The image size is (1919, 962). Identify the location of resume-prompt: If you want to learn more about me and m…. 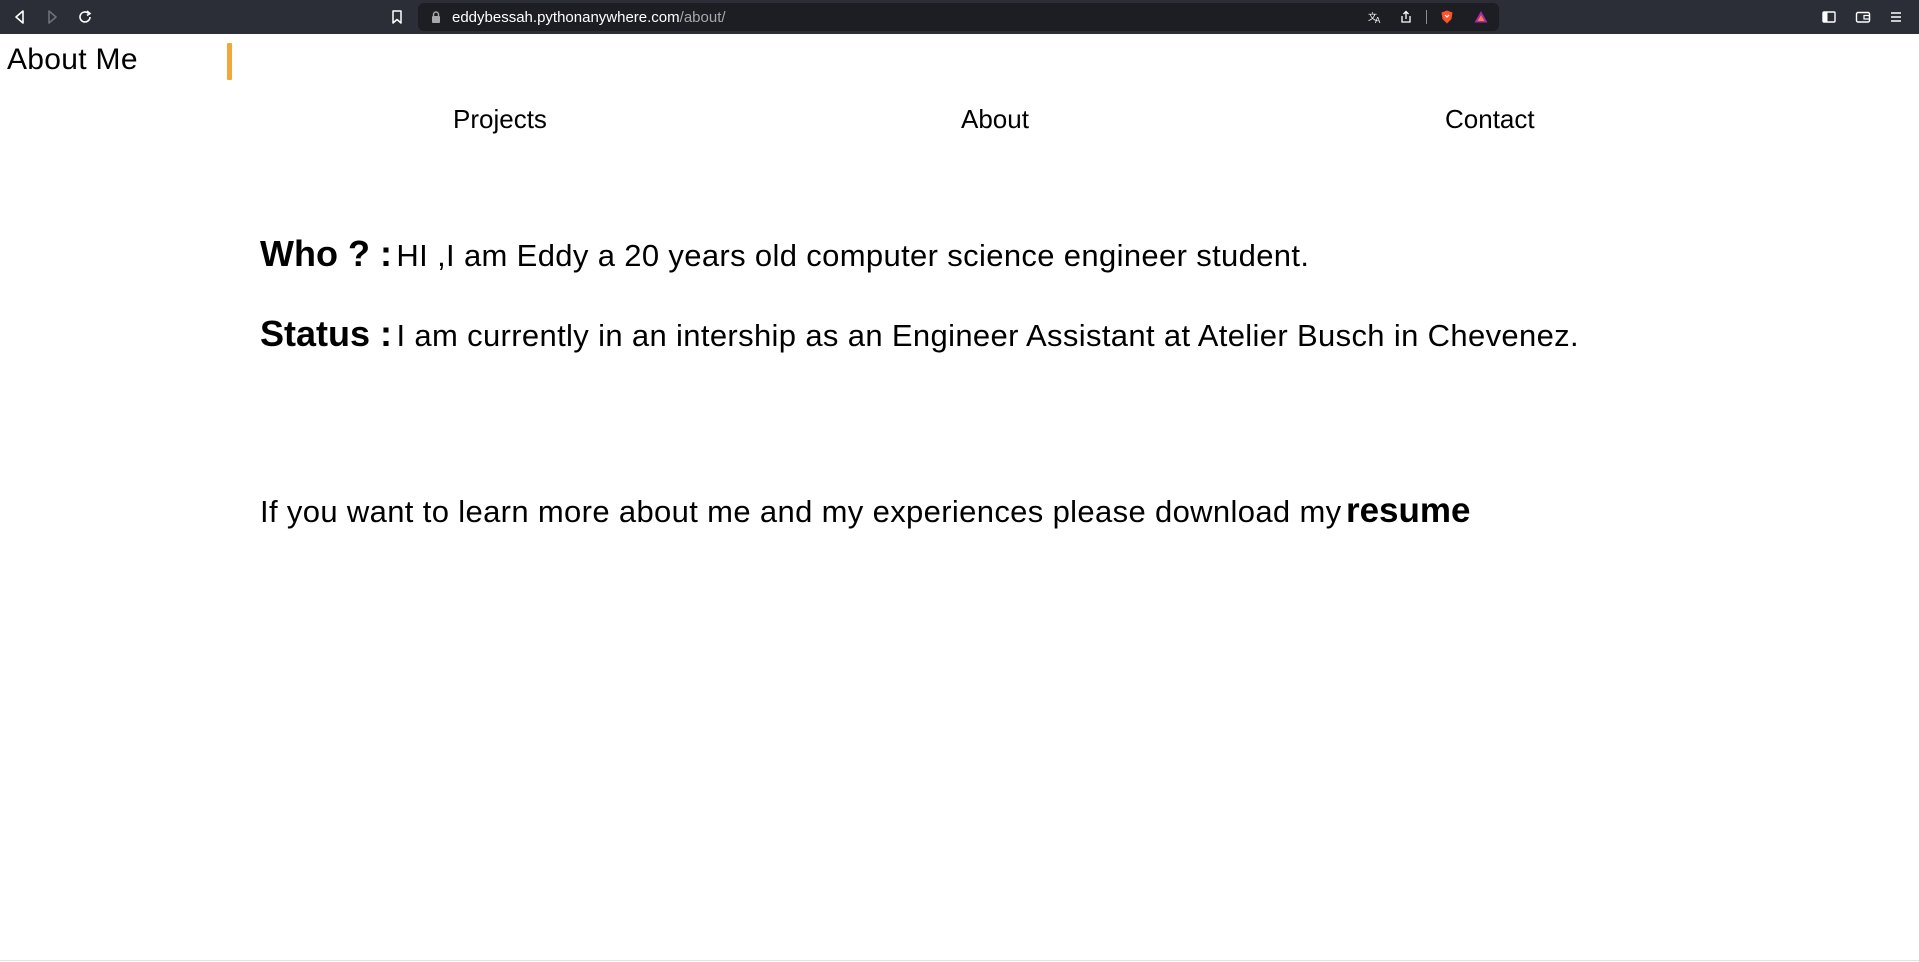
(801, 511).